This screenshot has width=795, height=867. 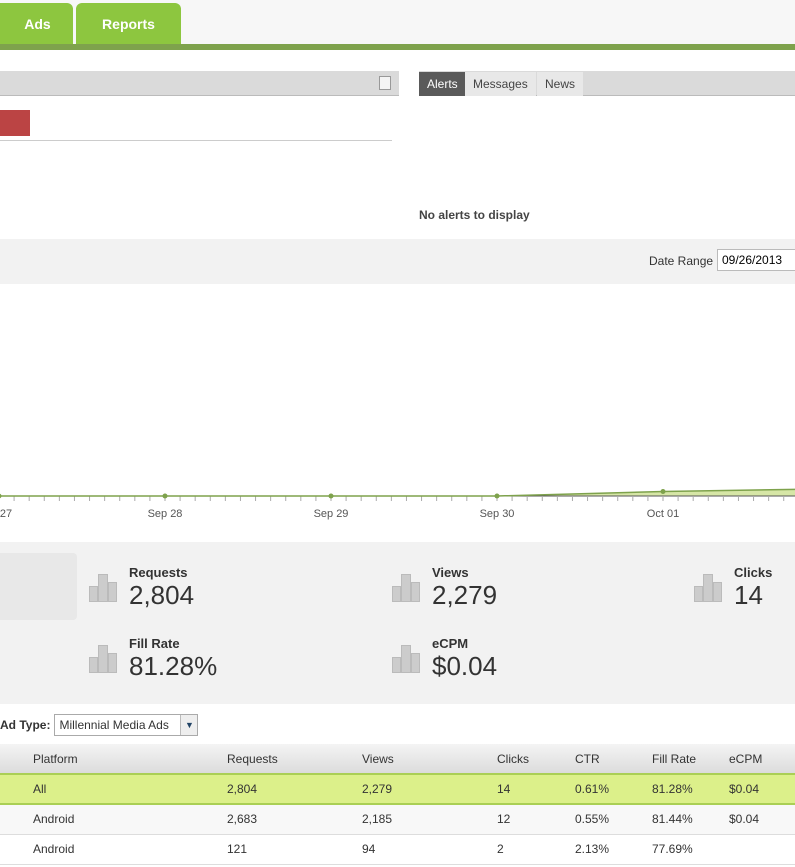 I want to click on stat-label: Requests, so click(x=158, y=572).